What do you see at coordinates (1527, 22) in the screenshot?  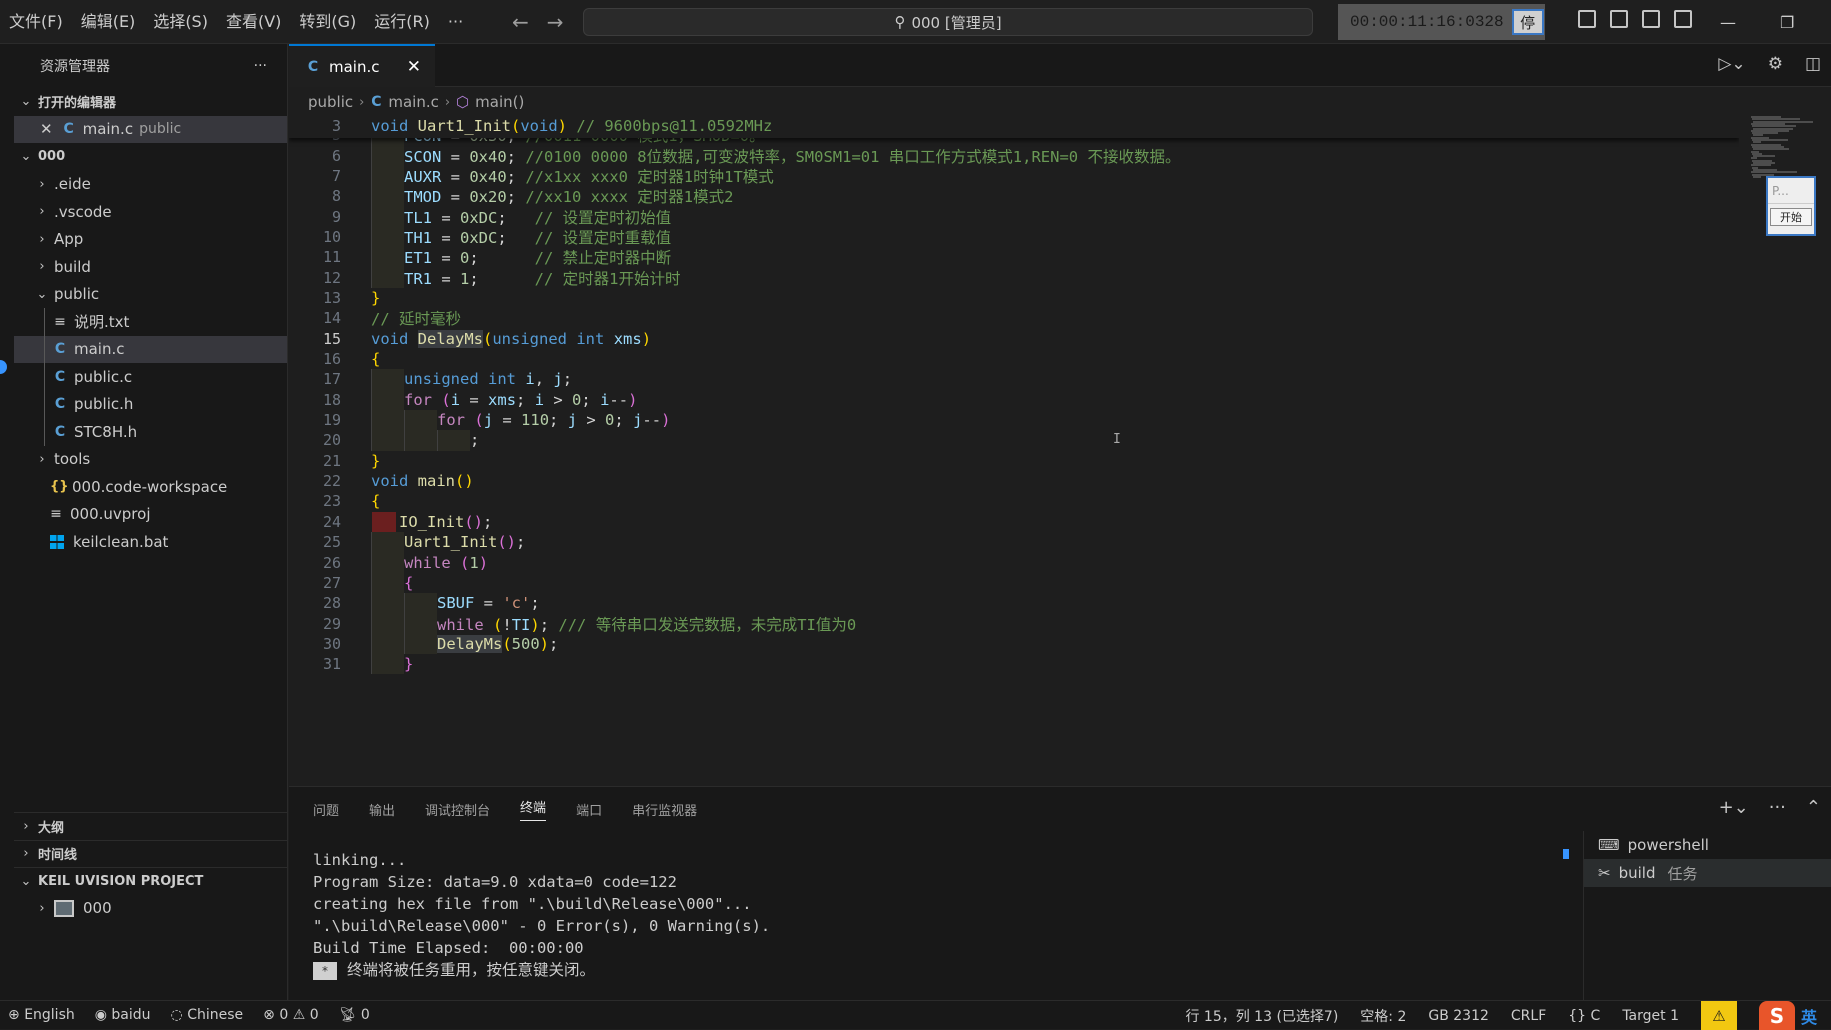 I see `recorder-stop-button: 停` at bounding box center [1527, 22].